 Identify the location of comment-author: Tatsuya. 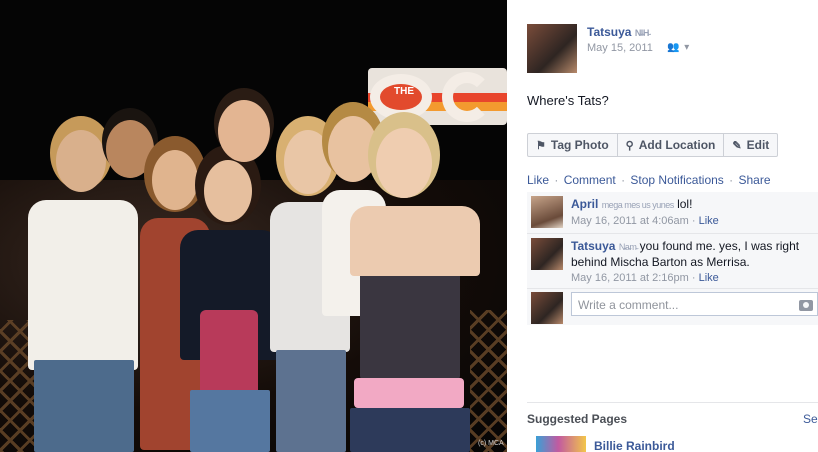
(593, 246).